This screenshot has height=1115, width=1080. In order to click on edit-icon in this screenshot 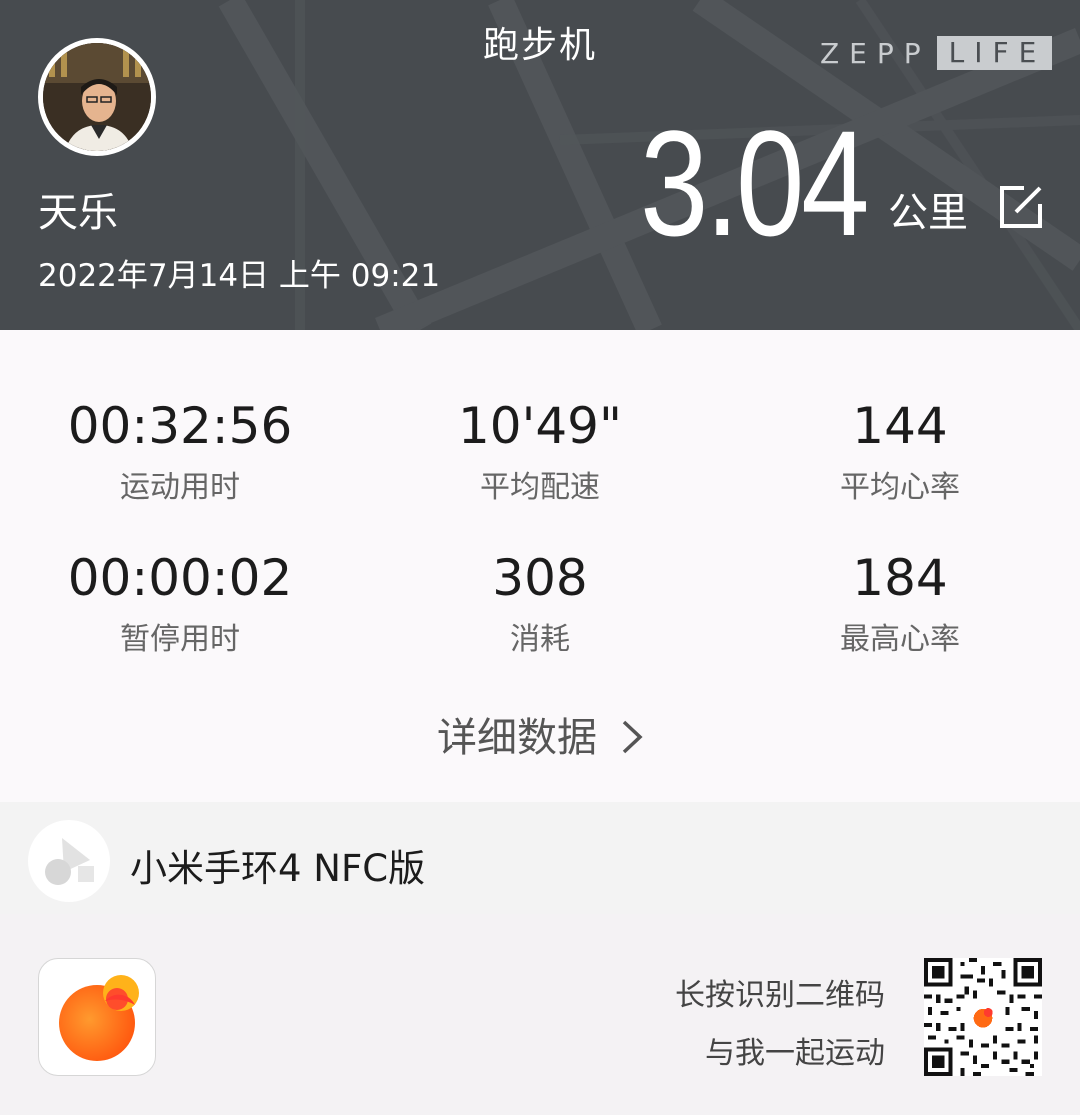, I will do `click(1021, 207)`.